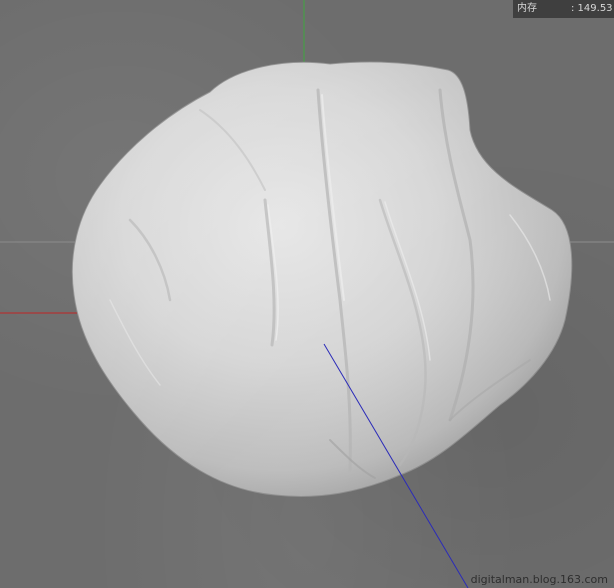 Image resolution: width=614 pixels, height=588 pixels. What do you see at coordinates (592, 8) in the screenshot?
I see `memory-value: : 149.53` at bounding box center [592, 8].